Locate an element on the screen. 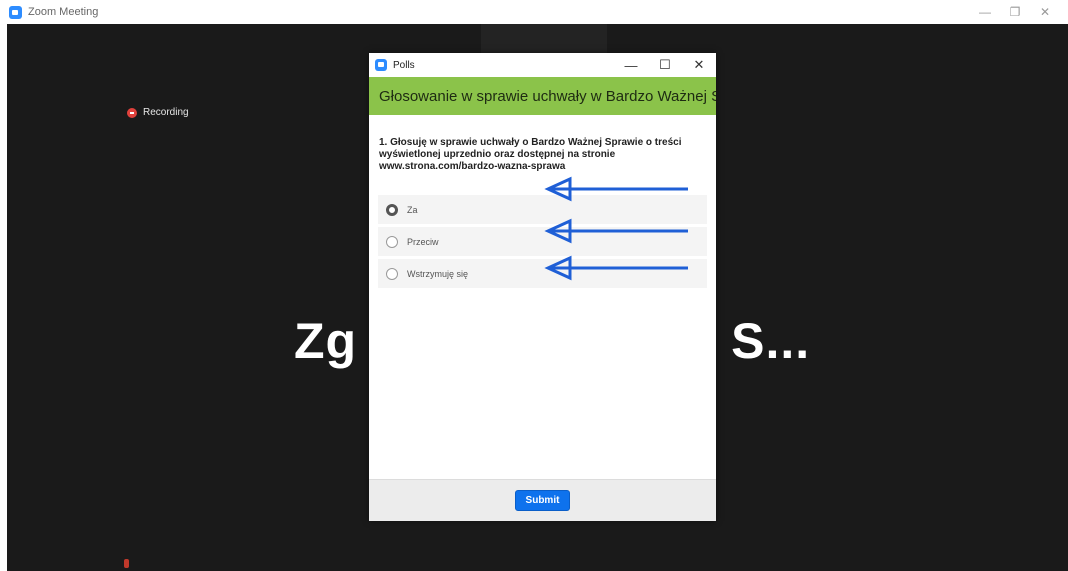 This screenshot has height=571, width=1068. polls-maximize-button: ☐ is located at coordinates (665, 65).